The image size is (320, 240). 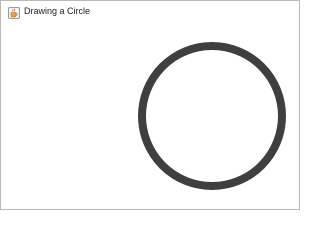 What do you see at coordinates (14, 12) in the screenshot?
I see `java-cup-icon` at bounding box center [14, 12].